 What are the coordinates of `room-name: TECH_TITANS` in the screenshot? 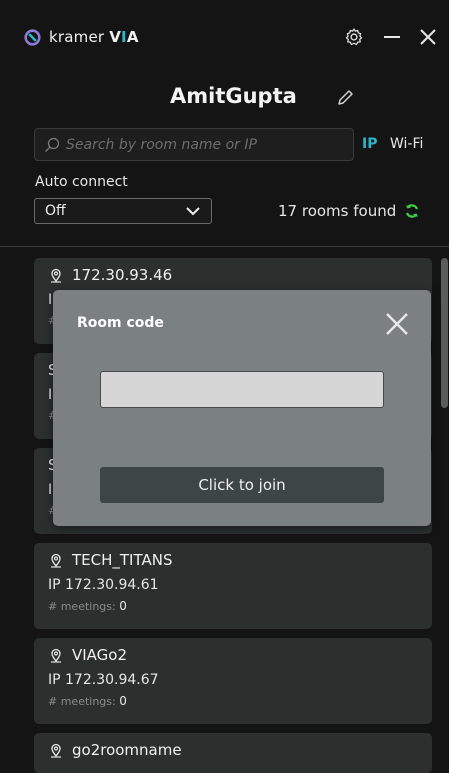 It's located at (122, 560).